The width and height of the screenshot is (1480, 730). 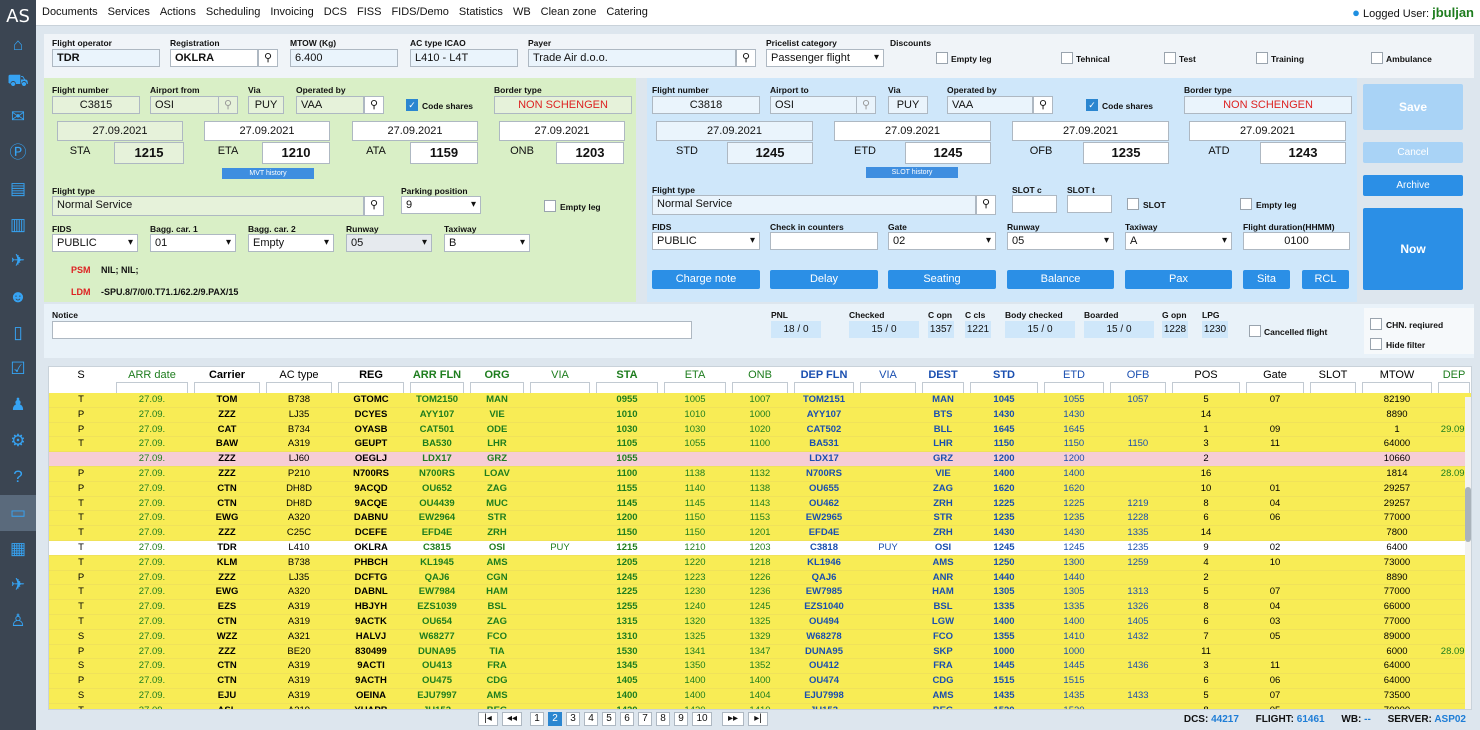 I want to click on std-date: 27.09.2021, so click(x=734, y=131).